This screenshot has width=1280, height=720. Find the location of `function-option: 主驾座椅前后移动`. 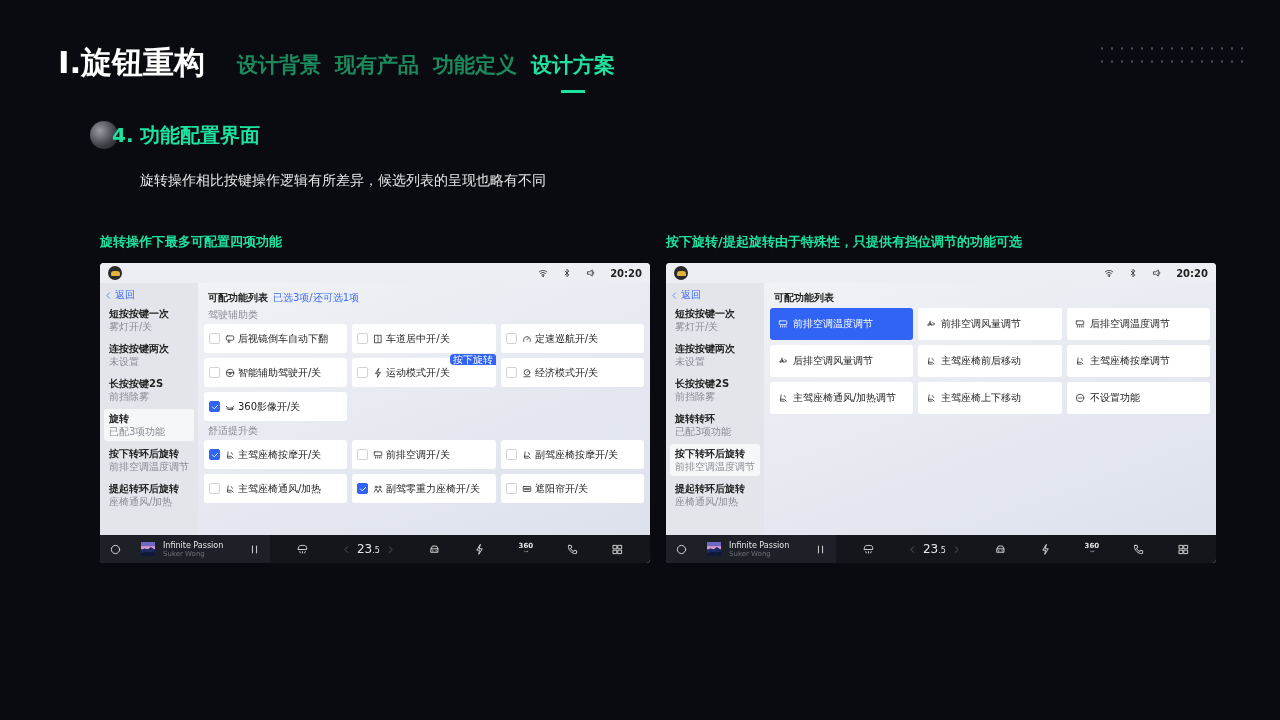

function-option: 主驾座椅前后移动 is located at coordinates (990, 361).